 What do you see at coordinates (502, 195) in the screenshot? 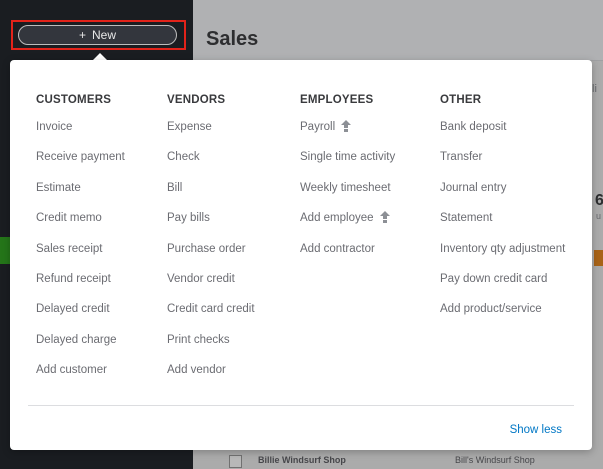
I see `menu-item-journal-entry: Journal entry` at bounding box center [502, 195].